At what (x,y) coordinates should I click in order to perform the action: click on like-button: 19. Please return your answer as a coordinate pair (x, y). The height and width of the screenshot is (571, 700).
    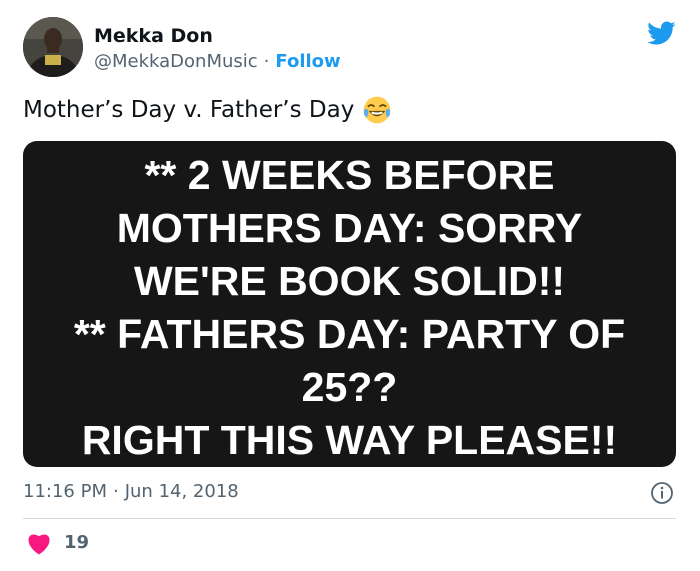
    Looking at the image, I should click on (57, 543).